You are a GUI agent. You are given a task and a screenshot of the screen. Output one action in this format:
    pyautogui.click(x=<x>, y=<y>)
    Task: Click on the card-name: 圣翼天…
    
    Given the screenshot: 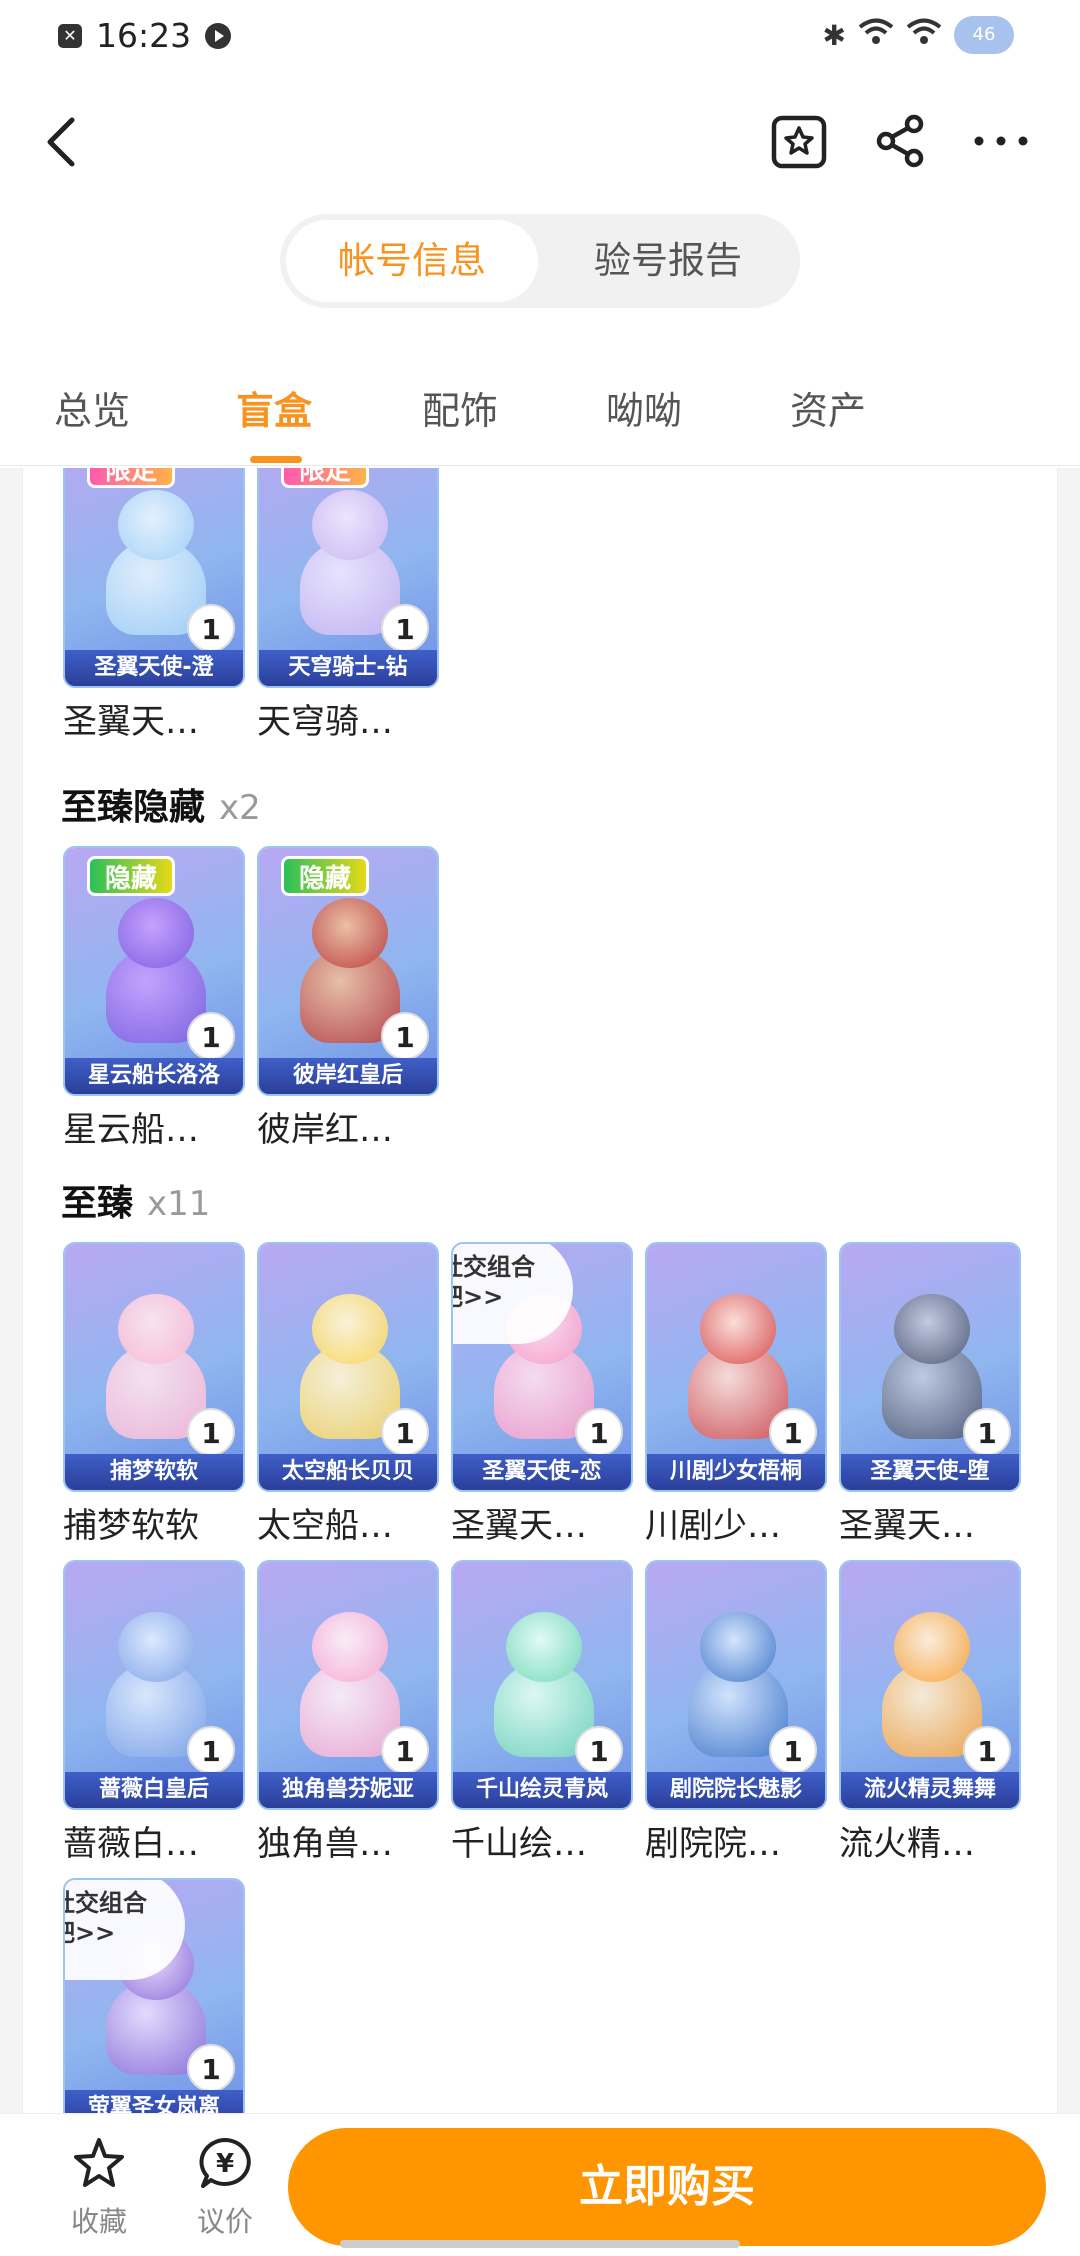 What is the action you would take?
    pyautogui.click(x=131, y=722)
    